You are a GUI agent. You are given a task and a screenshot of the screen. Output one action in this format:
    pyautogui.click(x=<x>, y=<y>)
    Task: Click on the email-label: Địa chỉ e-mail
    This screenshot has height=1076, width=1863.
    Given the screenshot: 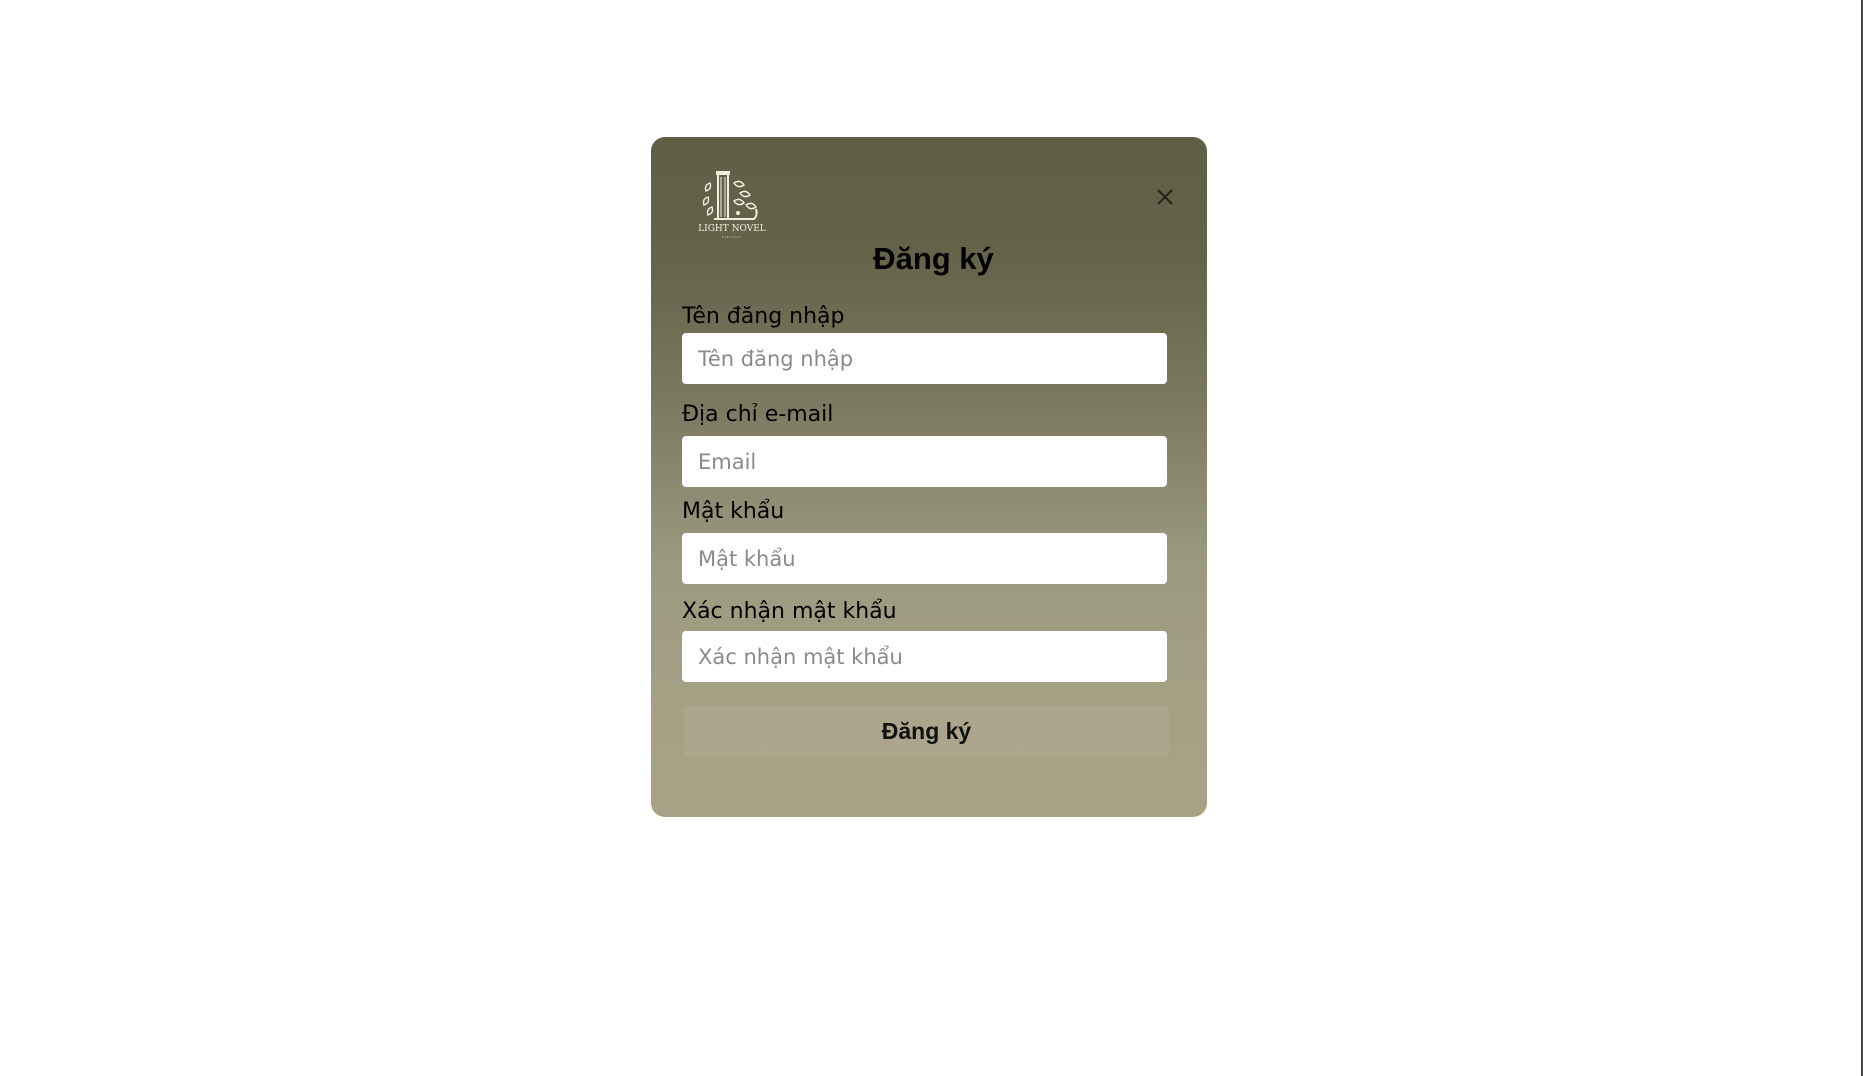 What is the action you would take?
    pyautogui.click(x=758, y=414)
    